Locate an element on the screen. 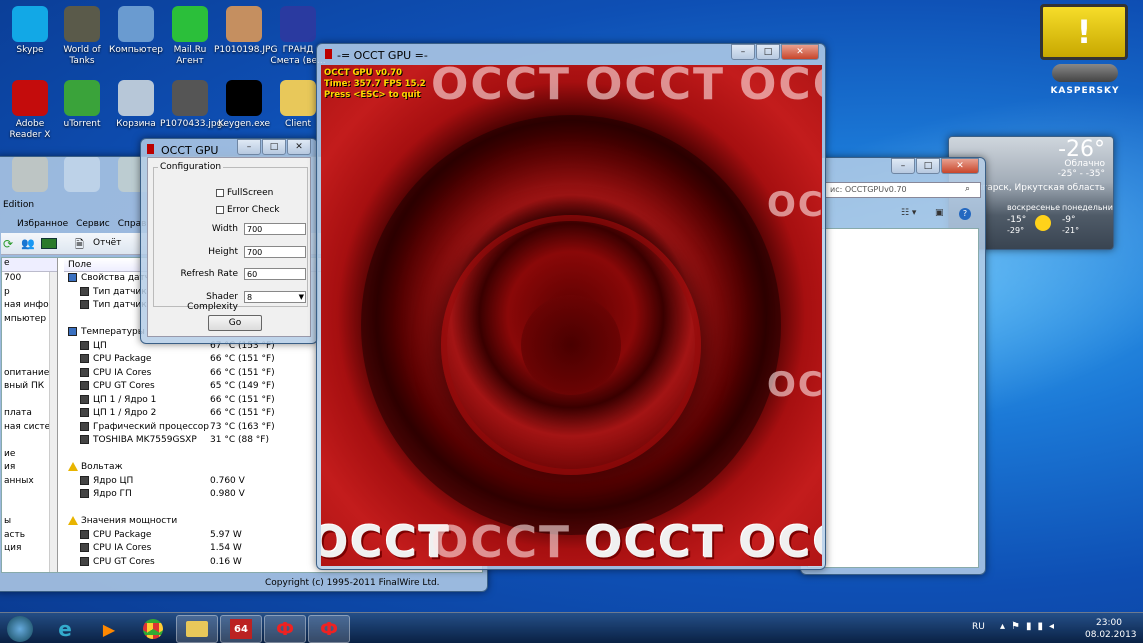 This screenshot has height=643, width=1143. sensor-label: CPU Package is located at coordinates (122, 359).